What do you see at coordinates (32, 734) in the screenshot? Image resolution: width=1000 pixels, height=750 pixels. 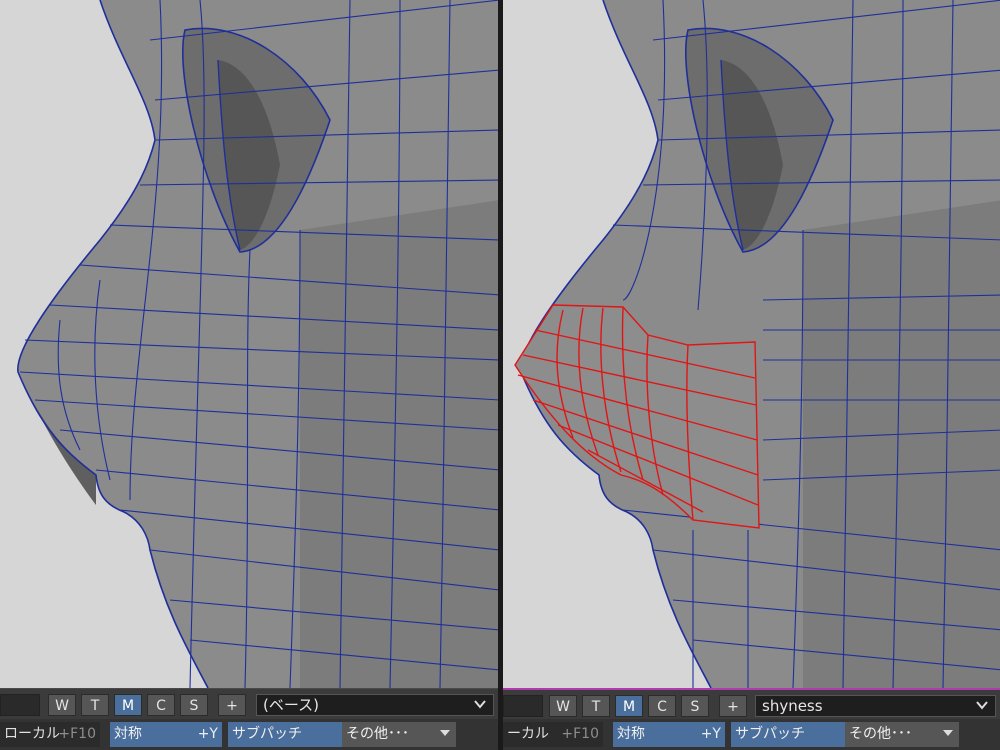 I see `local-label: ローカル` at bounding box center [32, 734].